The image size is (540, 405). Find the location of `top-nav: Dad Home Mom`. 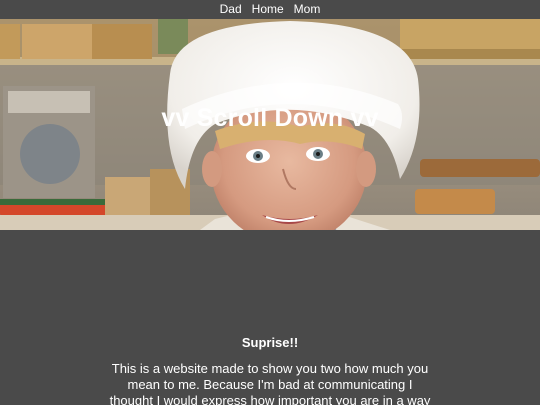

top-nav: Dad Home Mom is located at coordinates (270, 9).